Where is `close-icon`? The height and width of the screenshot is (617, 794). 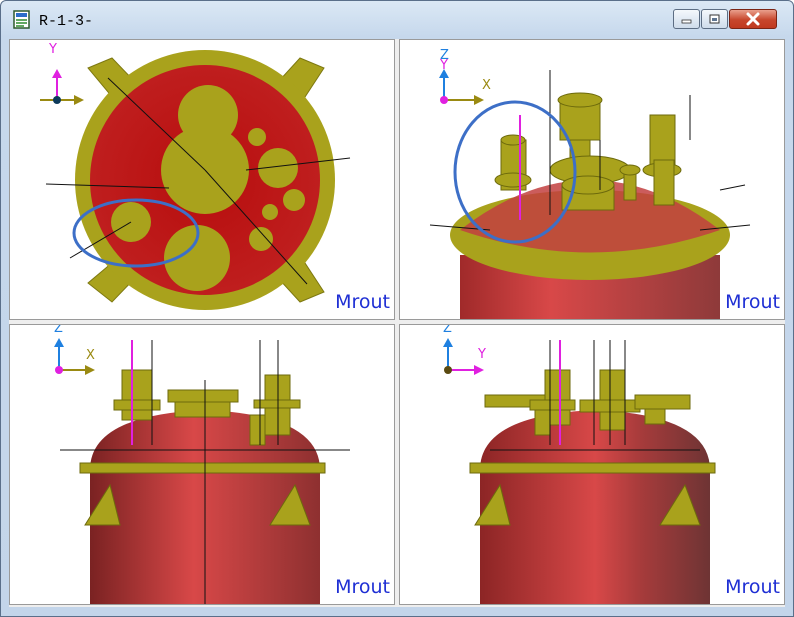 close-icon is located at coordinates (753, 19).